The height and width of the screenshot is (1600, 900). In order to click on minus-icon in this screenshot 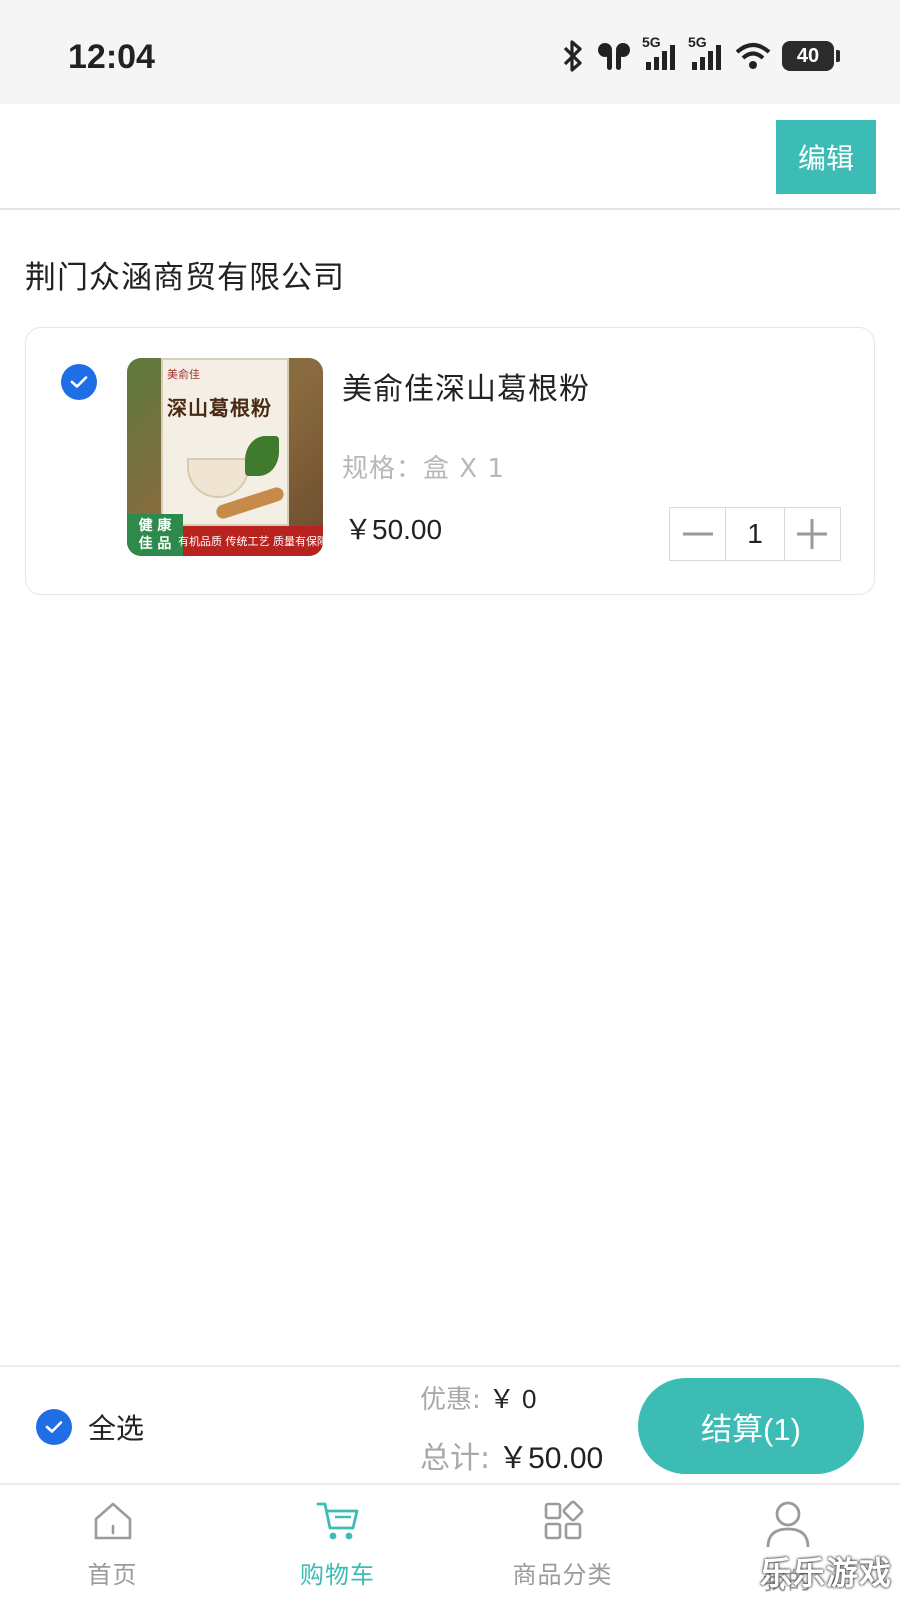, I will do `click(697, 534)`.